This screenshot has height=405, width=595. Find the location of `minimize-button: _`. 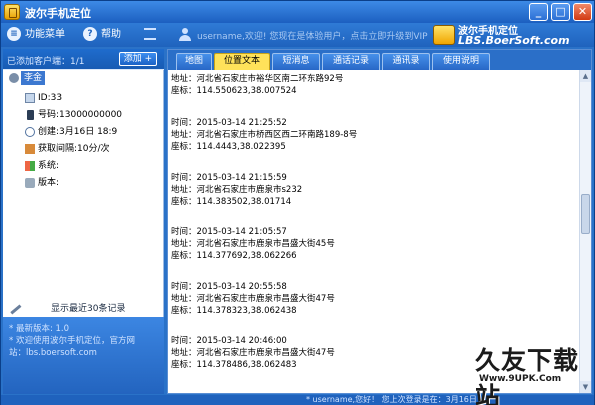

minimize-button: _ is located at coordinates (538, 12).